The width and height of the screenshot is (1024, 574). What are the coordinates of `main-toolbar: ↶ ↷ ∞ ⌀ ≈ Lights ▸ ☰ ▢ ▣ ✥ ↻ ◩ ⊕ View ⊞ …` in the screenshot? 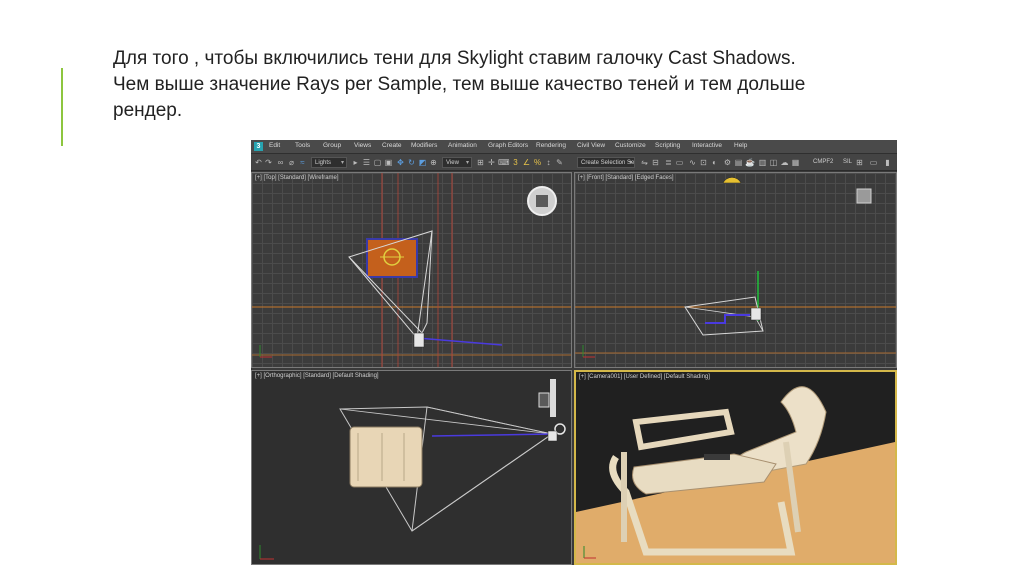 It's located at (574, 162).